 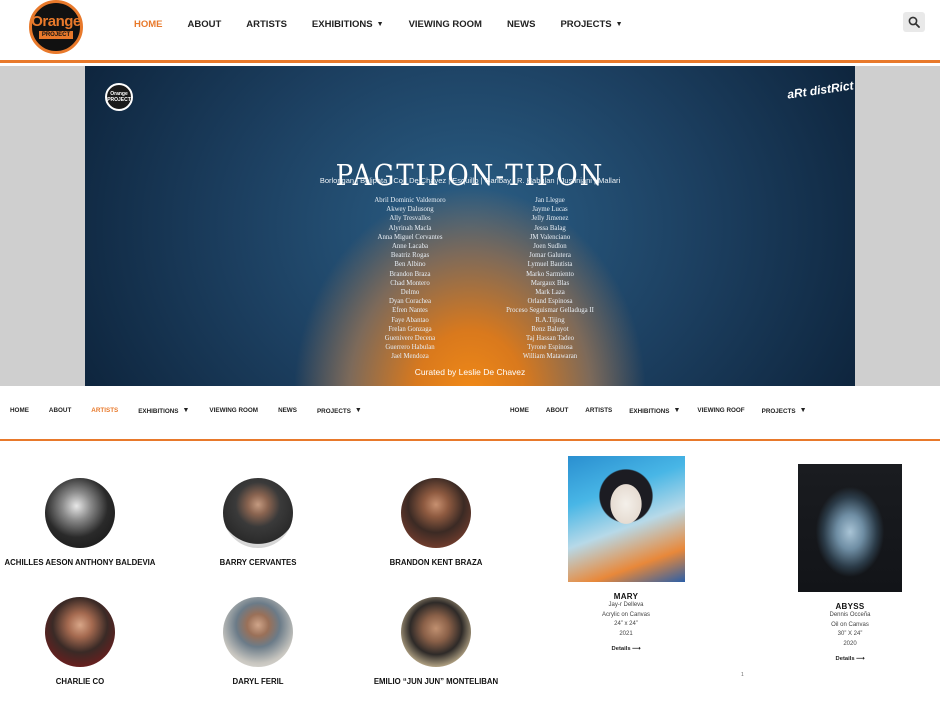 I want to click on site-logo: Orange PROJECT, so click(x=56, y=27).